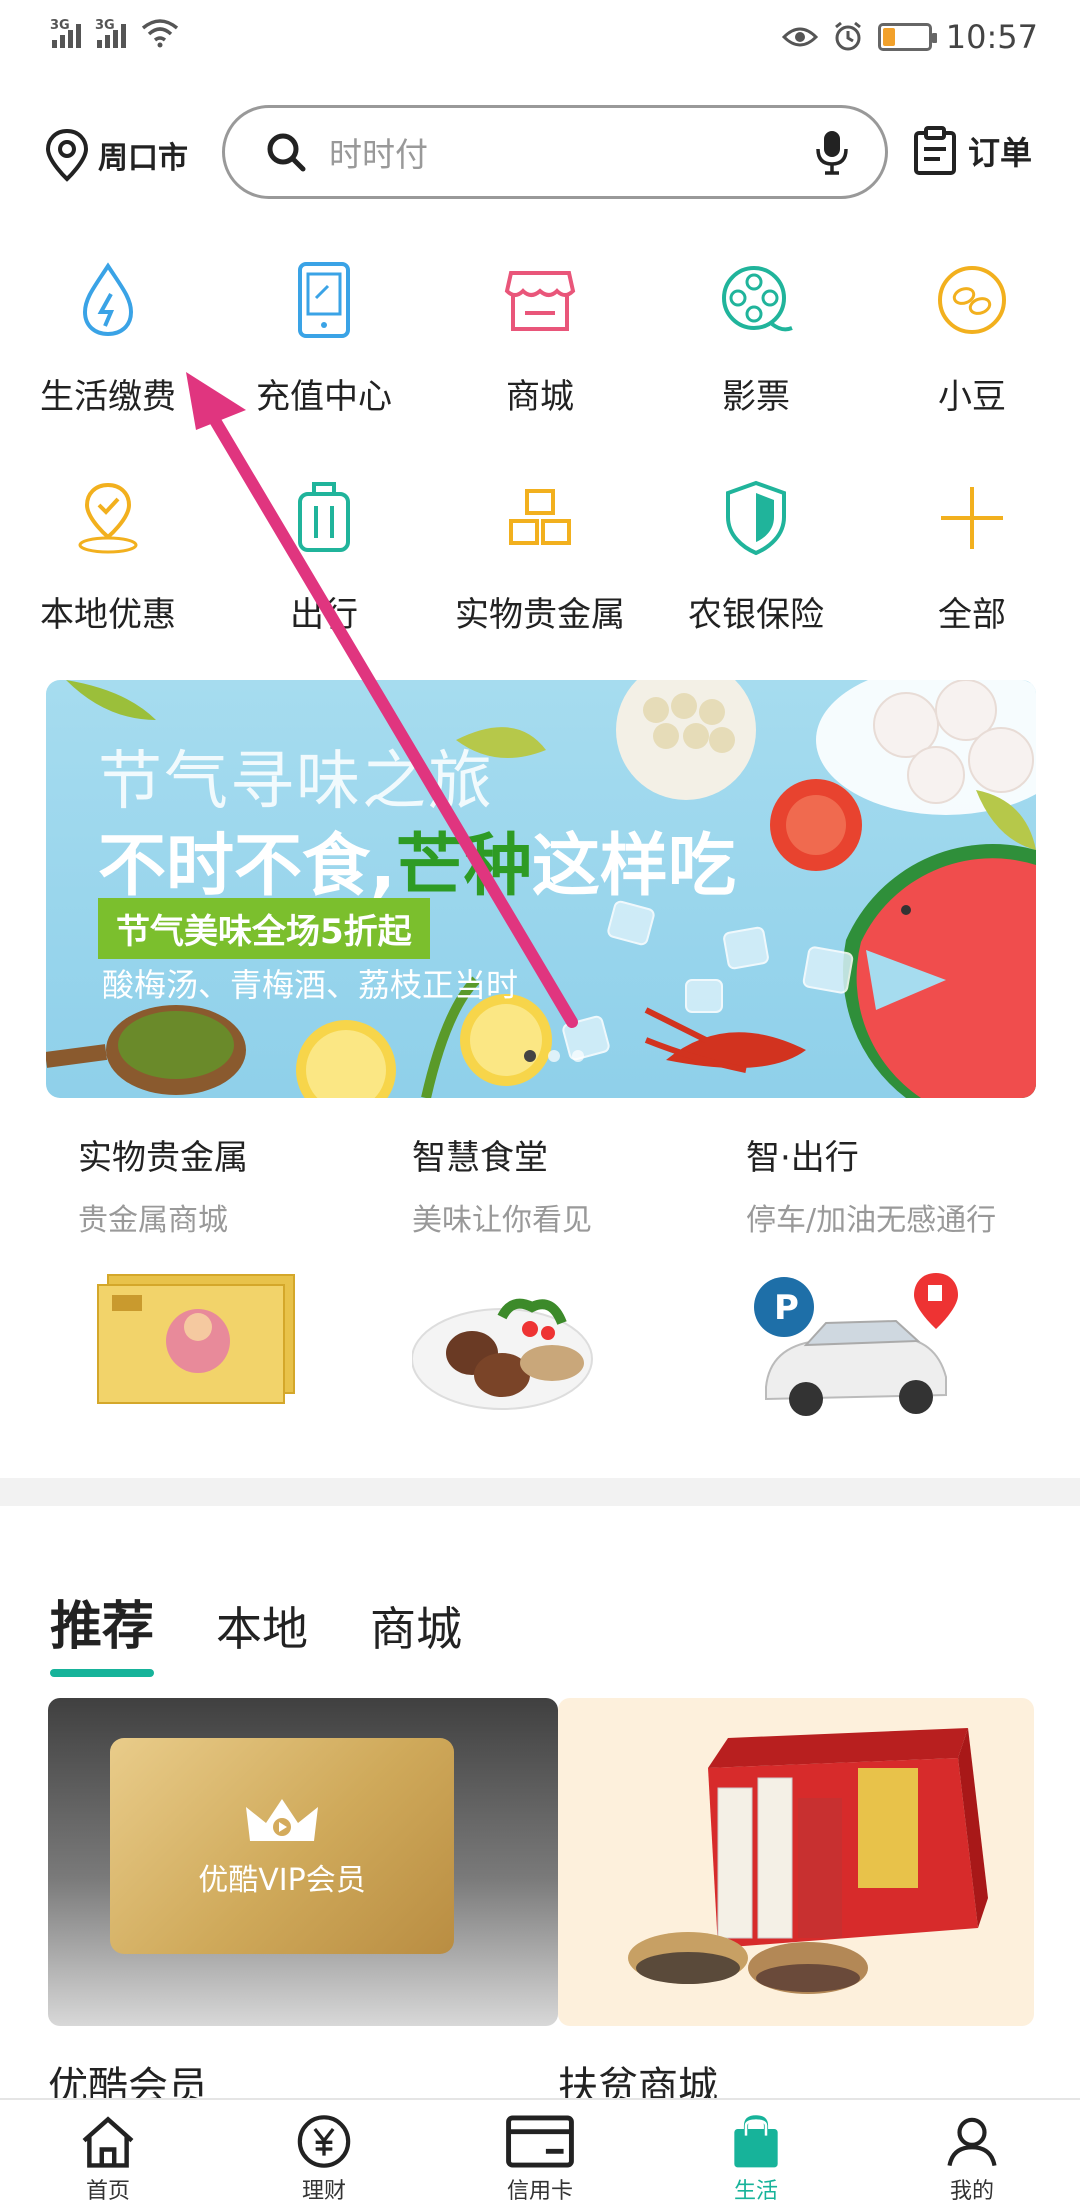 This screenshot has height=2205, width=1080. What do you see at coordinates (972, 300) in the screenshot?
I see `beans-icon` at bounding box center [972, 300].